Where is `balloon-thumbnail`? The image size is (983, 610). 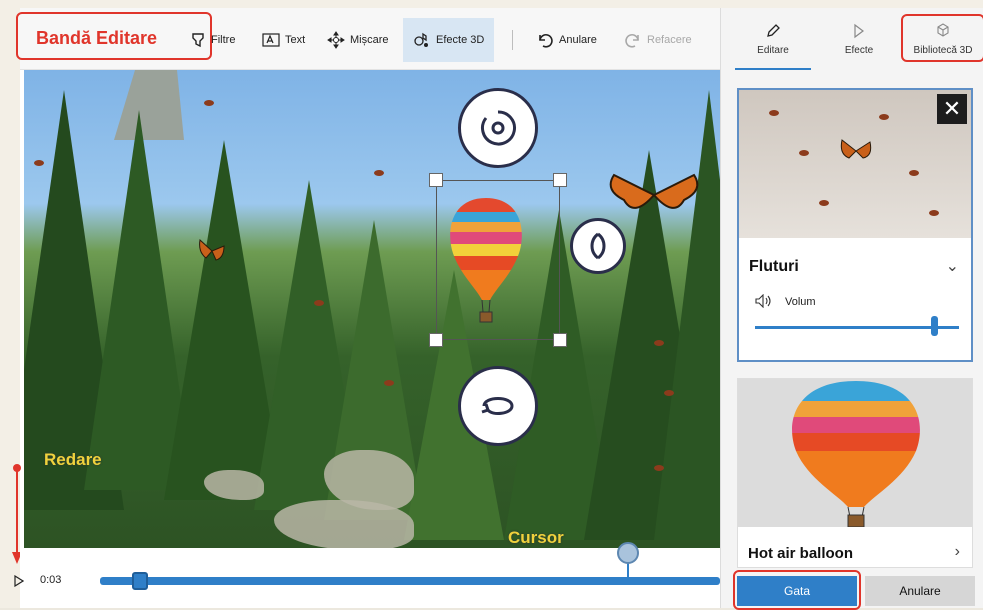 balloon-thumbnail is located at coordinates (855, 453).